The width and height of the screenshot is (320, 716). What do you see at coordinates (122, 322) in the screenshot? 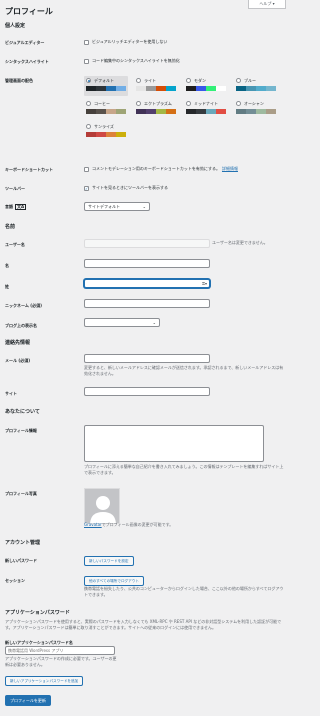
I see `display-name-select: ⌄` at bounding box center [122, 322].